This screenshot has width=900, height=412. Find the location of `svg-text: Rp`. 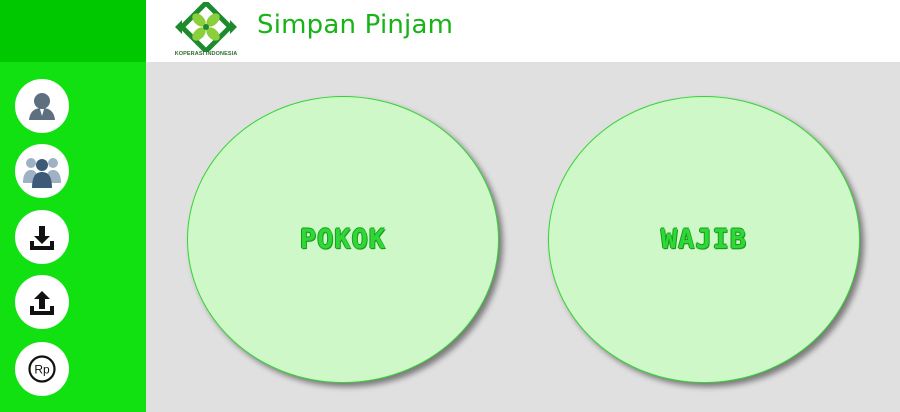

svg-text: Rp is located at coordinates (42, 370).